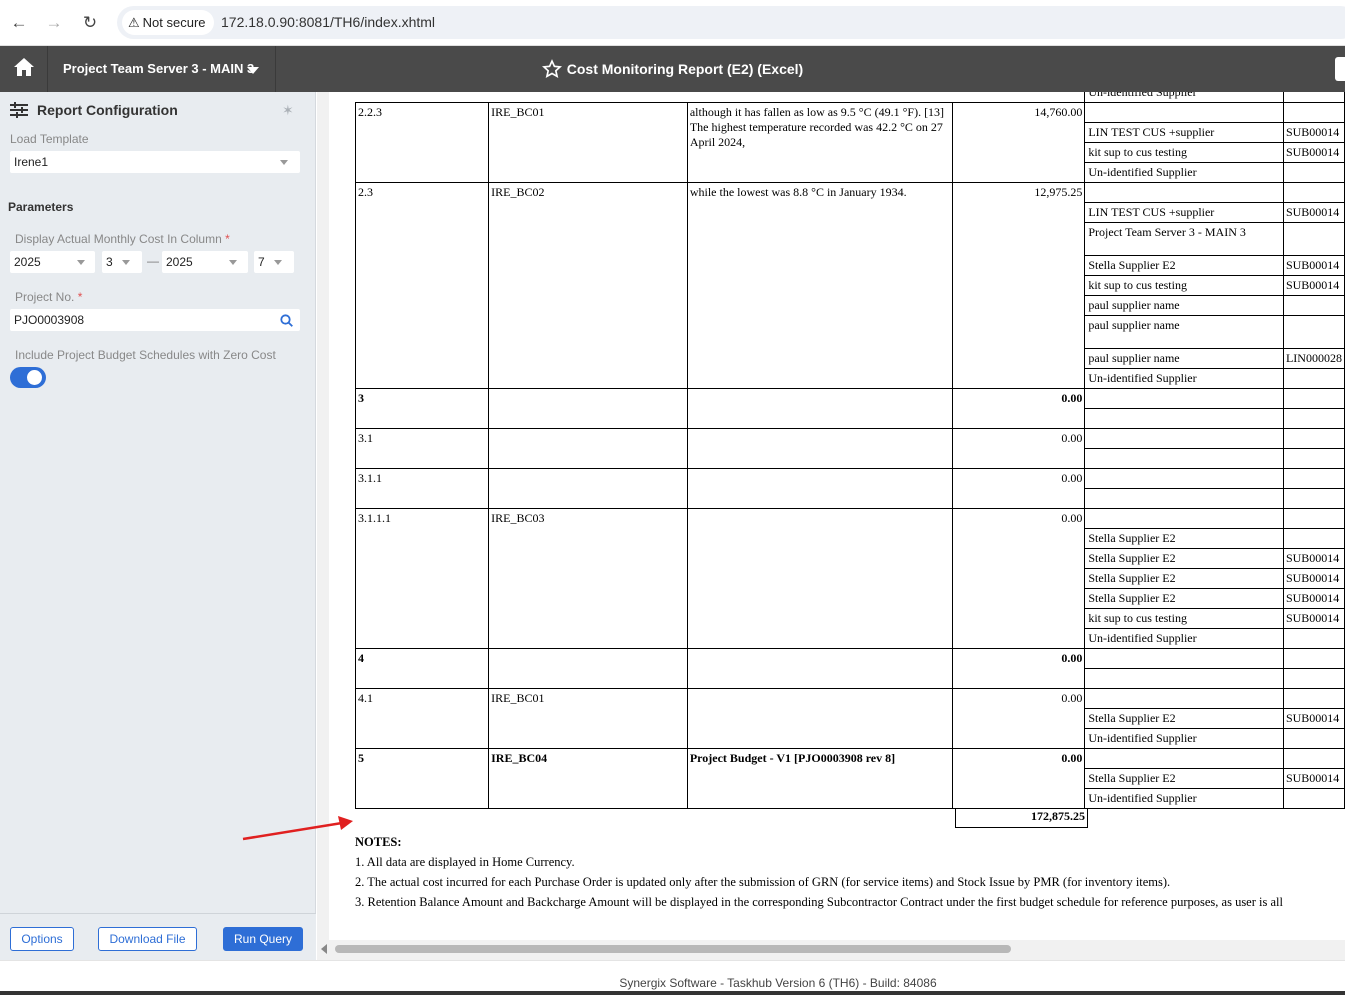 This screenshot has height=995, width=1345. Describe the element at coordinates (672, 993) in the screenshot. I see `bottom-edge` at that location.